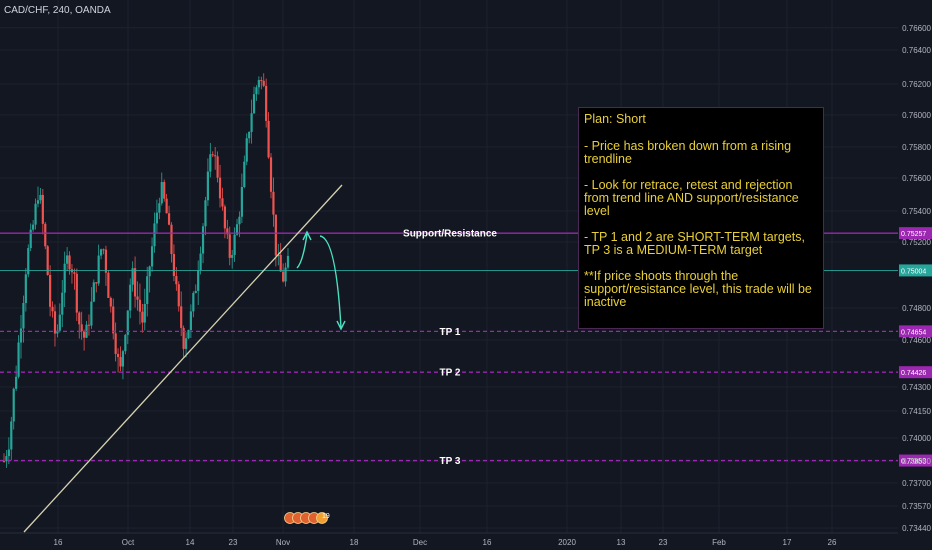  Describe the element at coordinates (621, 542) in the screenshot. I see `time-tick-label: 13` at that location.